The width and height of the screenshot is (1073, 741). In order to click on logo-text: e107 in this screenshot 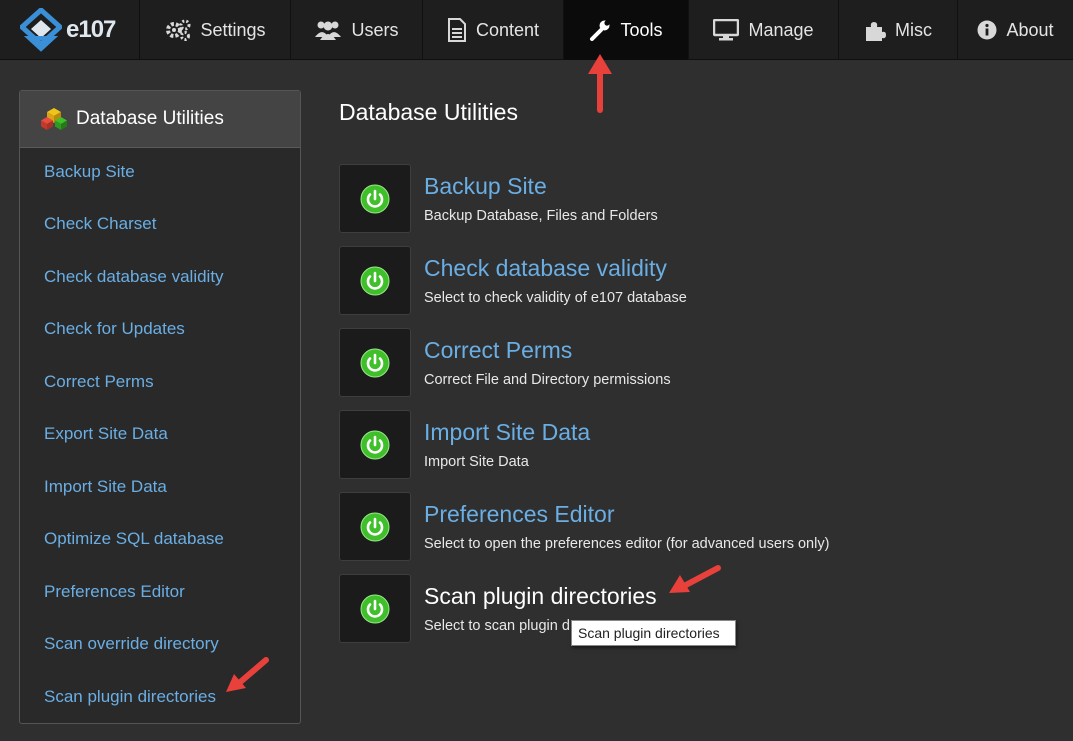, I will do `click(91, 29)`.